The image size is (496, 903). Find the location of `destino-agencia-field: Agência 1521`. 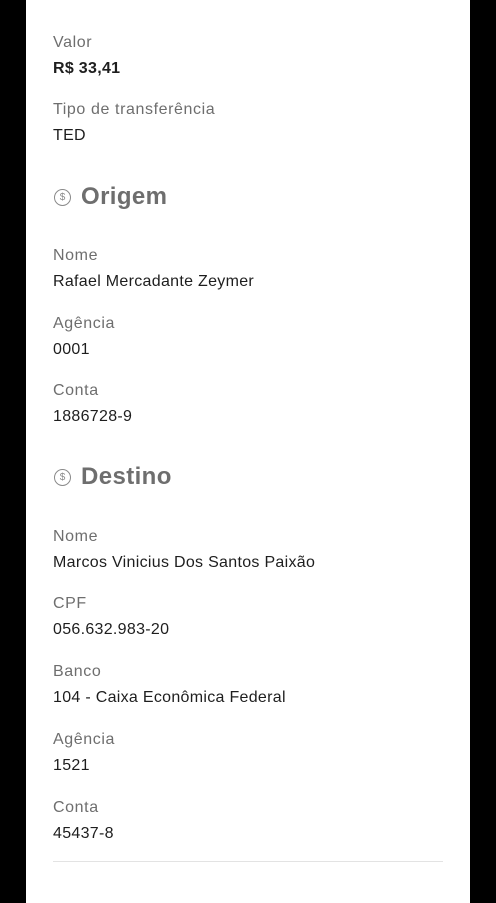

destino-agencia-field: Agência 1521 is located at coordinates (84, 753).